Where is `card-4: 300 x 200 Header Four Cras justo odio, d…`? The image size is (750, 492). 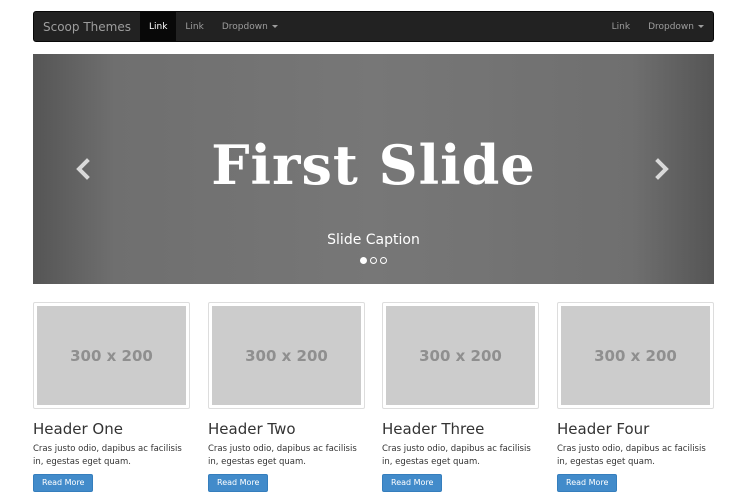 card-4: 300 x 200 Header Four Cras justo odio, d… is located at coordinates (635, 397).